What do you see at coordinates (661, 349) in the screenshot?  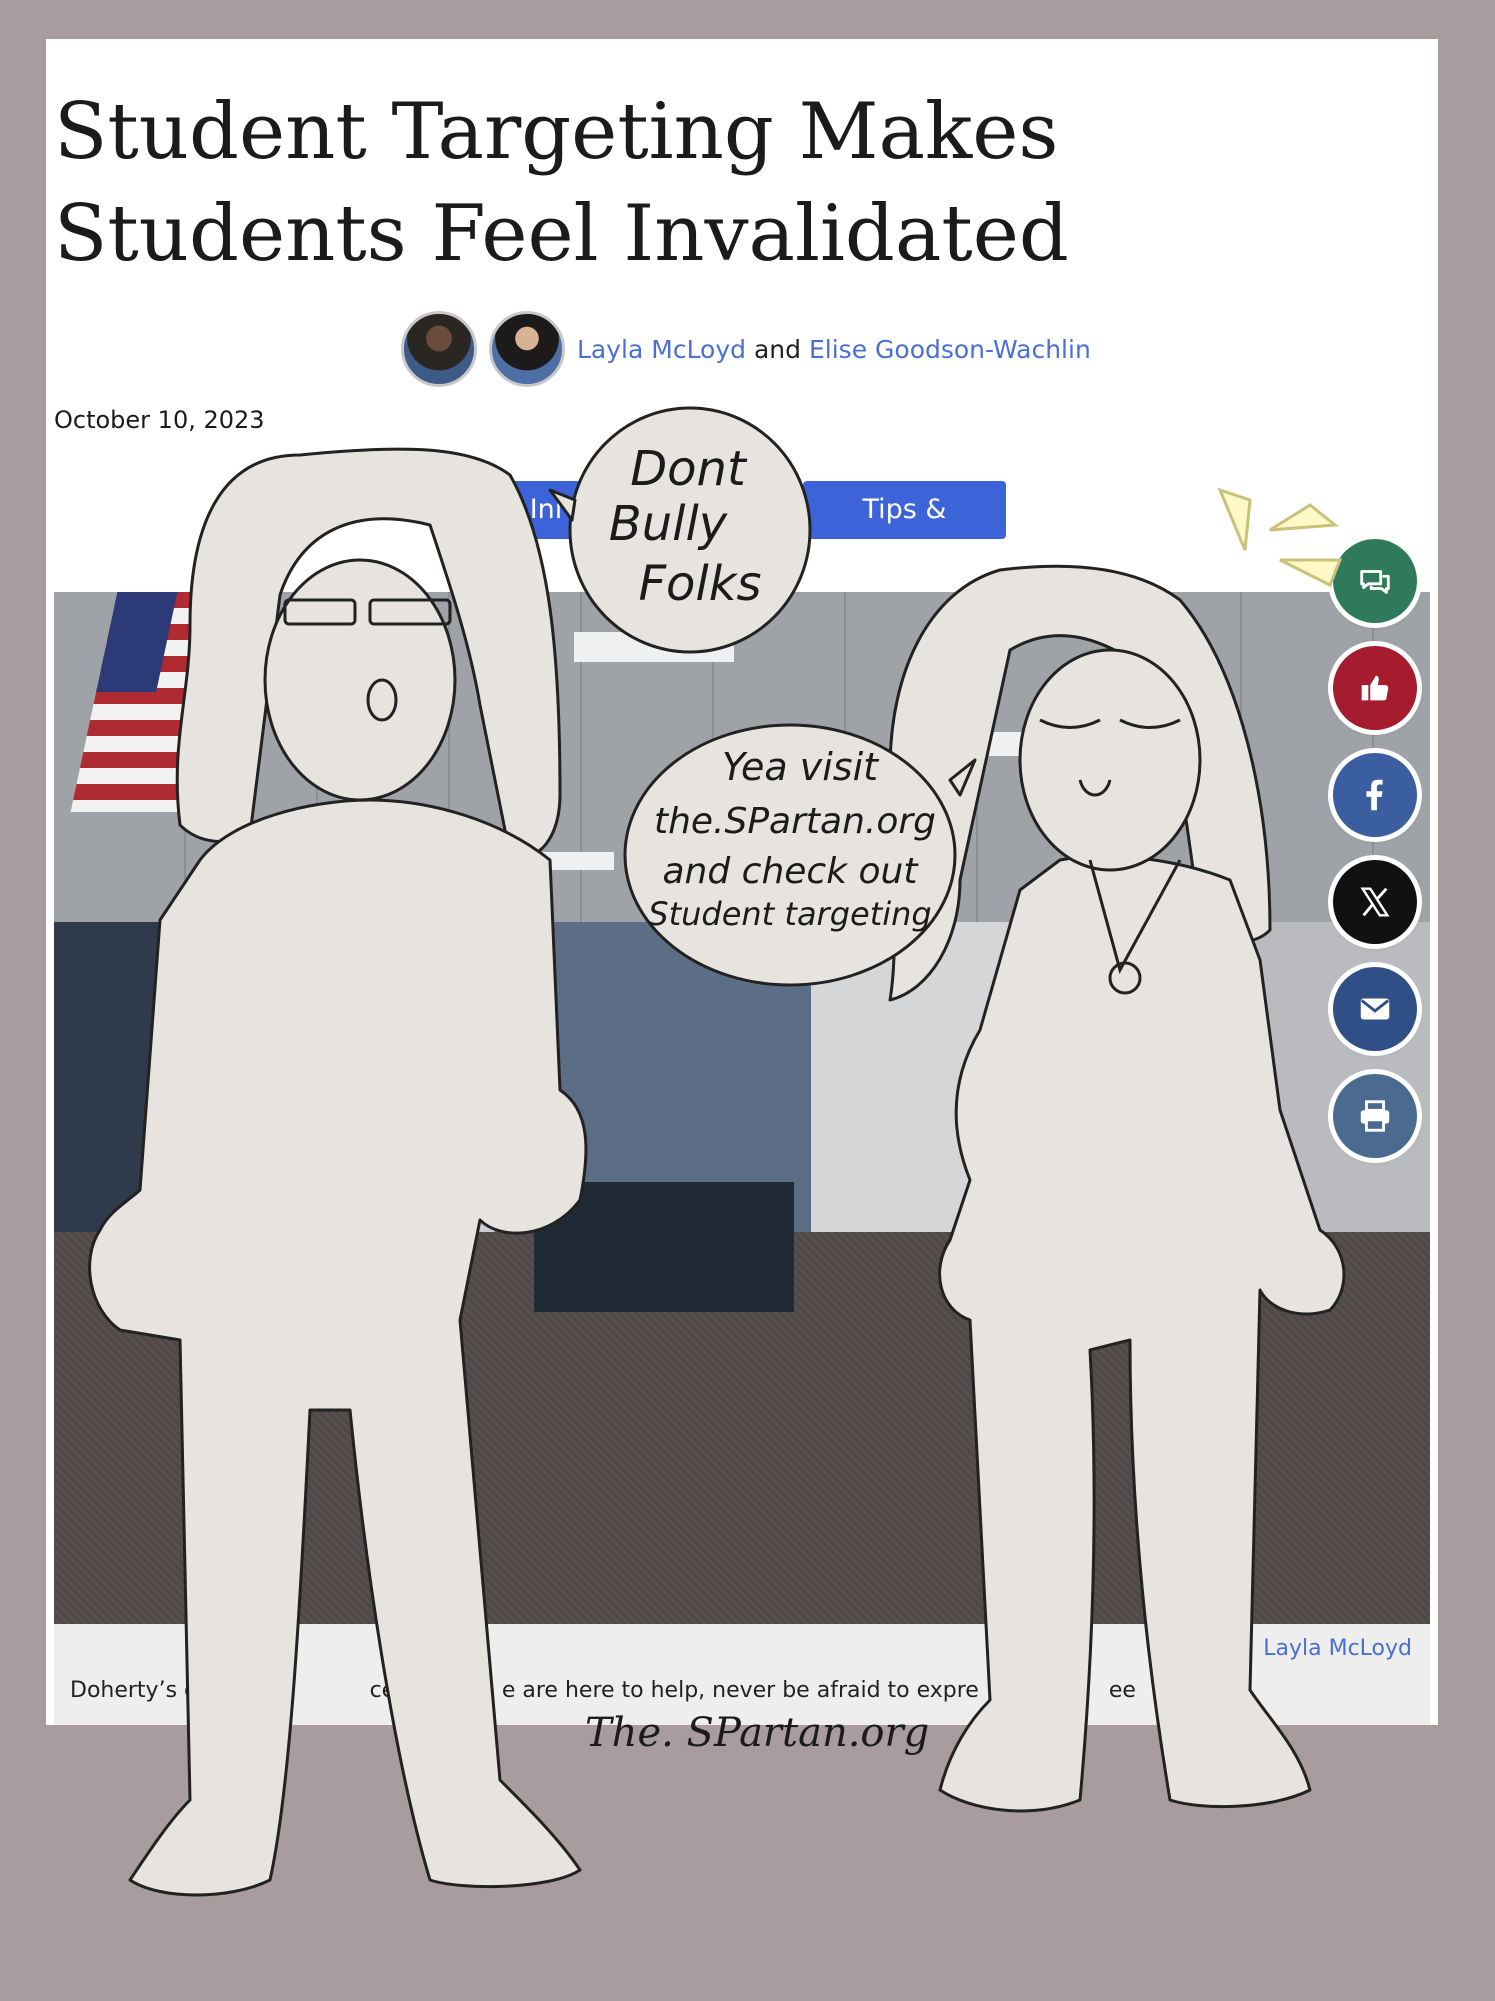 I see `author-link-1: Layla McLoyd` at bounding box center [661, 349].